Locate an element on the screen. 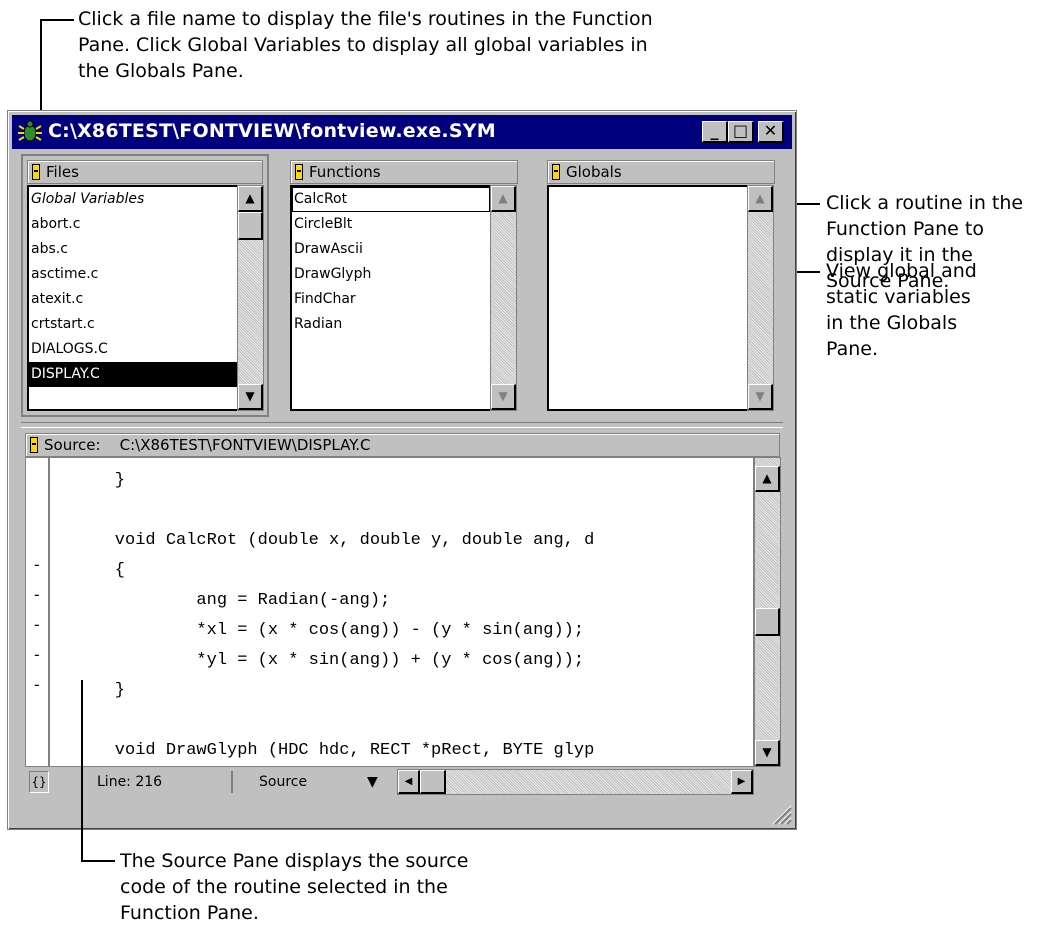 Image resolution: width=1058 pixels, height=931 pixels. globals-pane: Globals ▲ ▼ is located at coordinates (663, 286).